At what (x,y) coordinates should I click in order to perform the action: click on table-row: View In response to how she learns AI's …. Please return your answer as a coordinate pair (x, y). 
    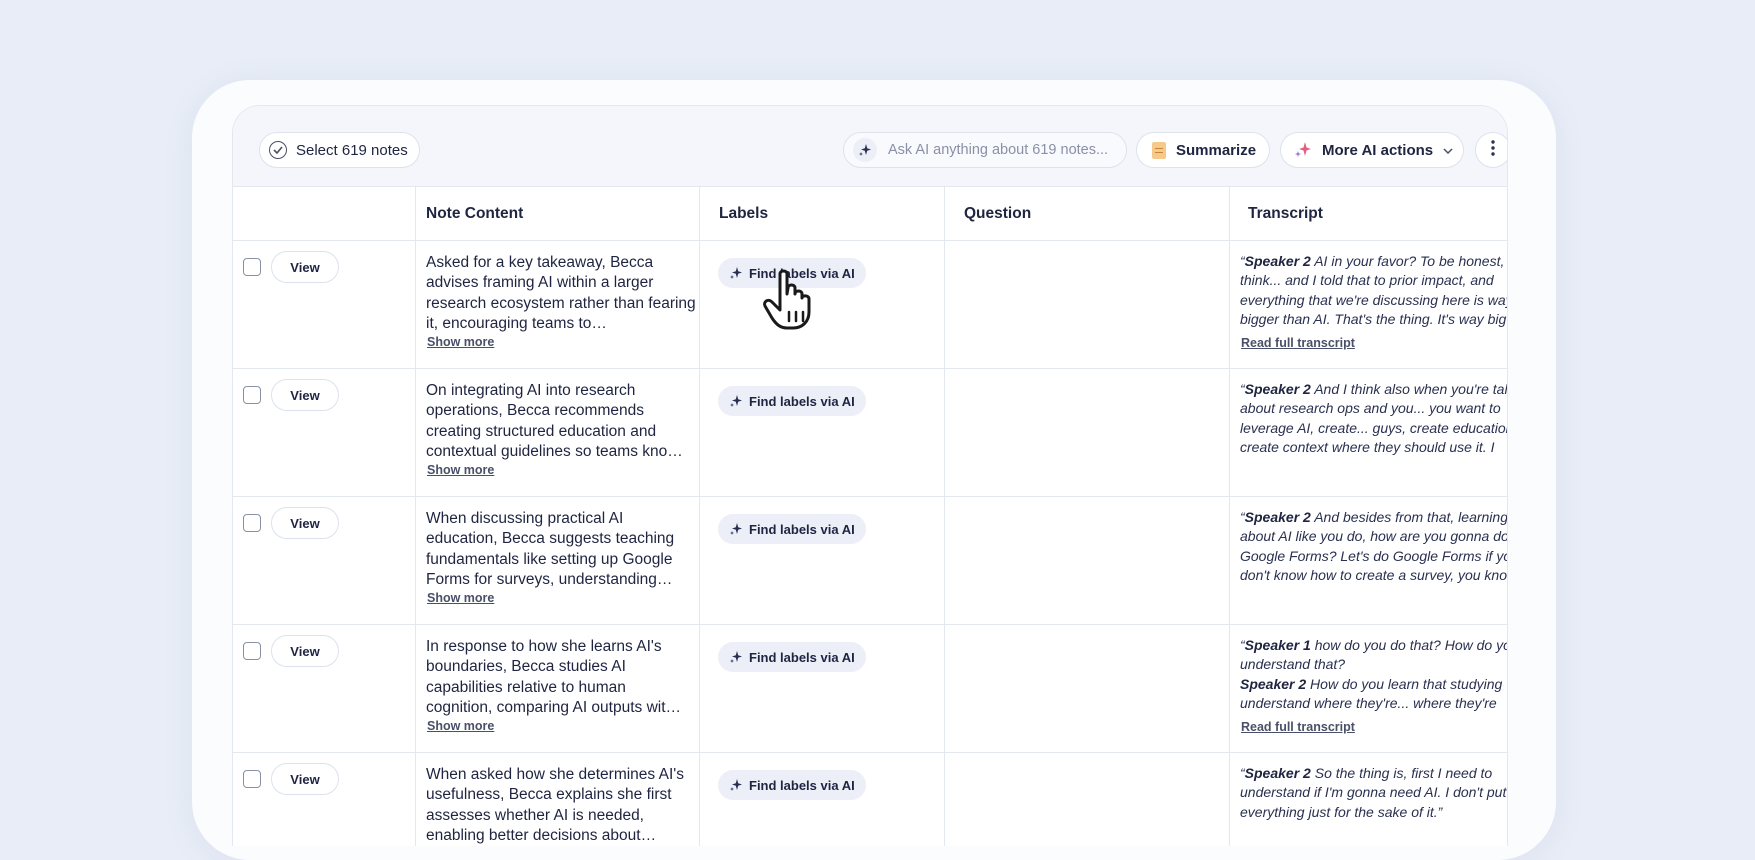
    Looking at the image, I should click on (870, 689).